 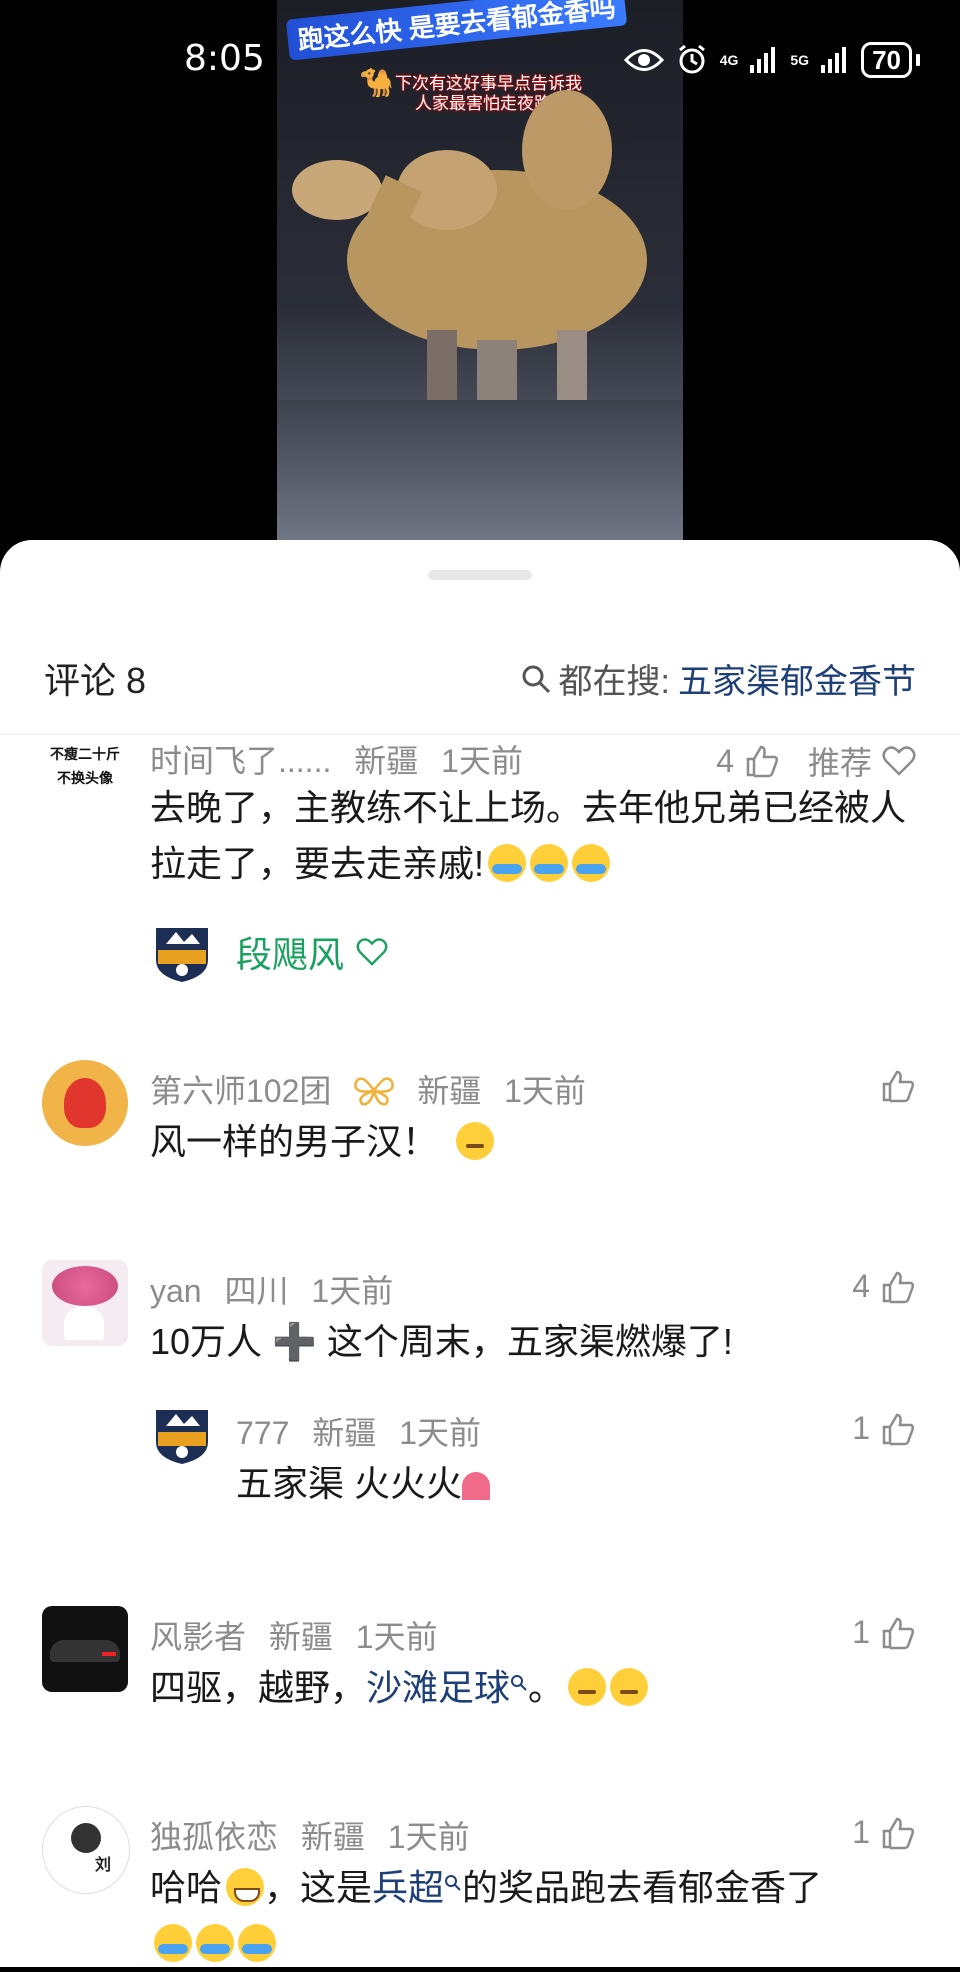 What do you see at coordinates (535, 1142) in the screenshot?
I see `comment-text: 风一样的男子汉！` at bounding box center [535, 1142].